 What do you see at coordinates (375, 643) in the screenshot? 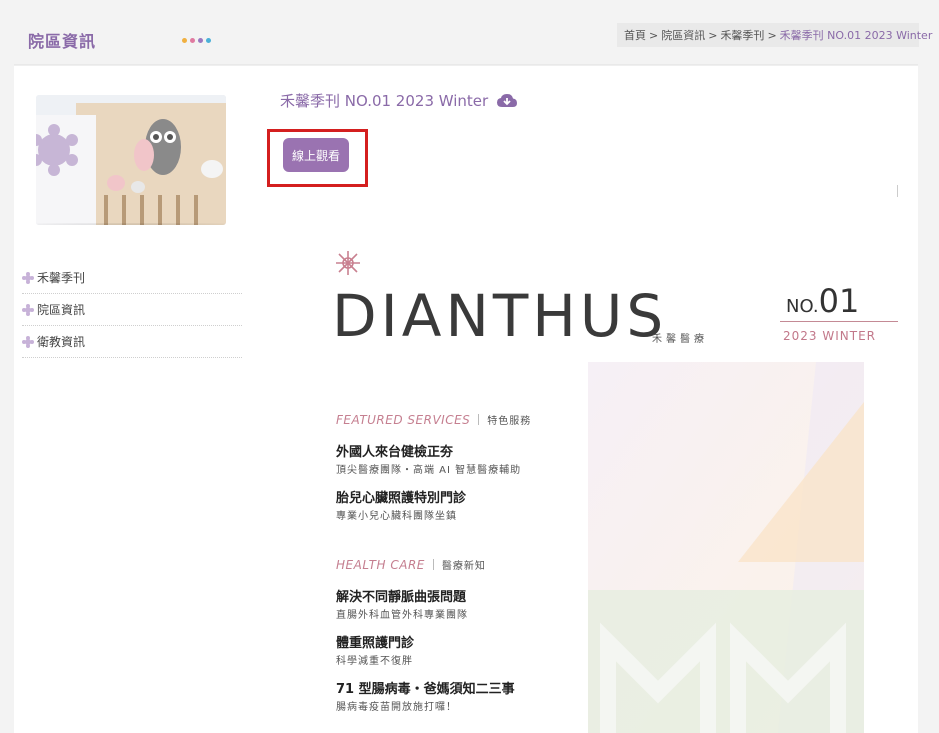
I see `article-title: 體重照護門診` at bounding box center [375, 643].